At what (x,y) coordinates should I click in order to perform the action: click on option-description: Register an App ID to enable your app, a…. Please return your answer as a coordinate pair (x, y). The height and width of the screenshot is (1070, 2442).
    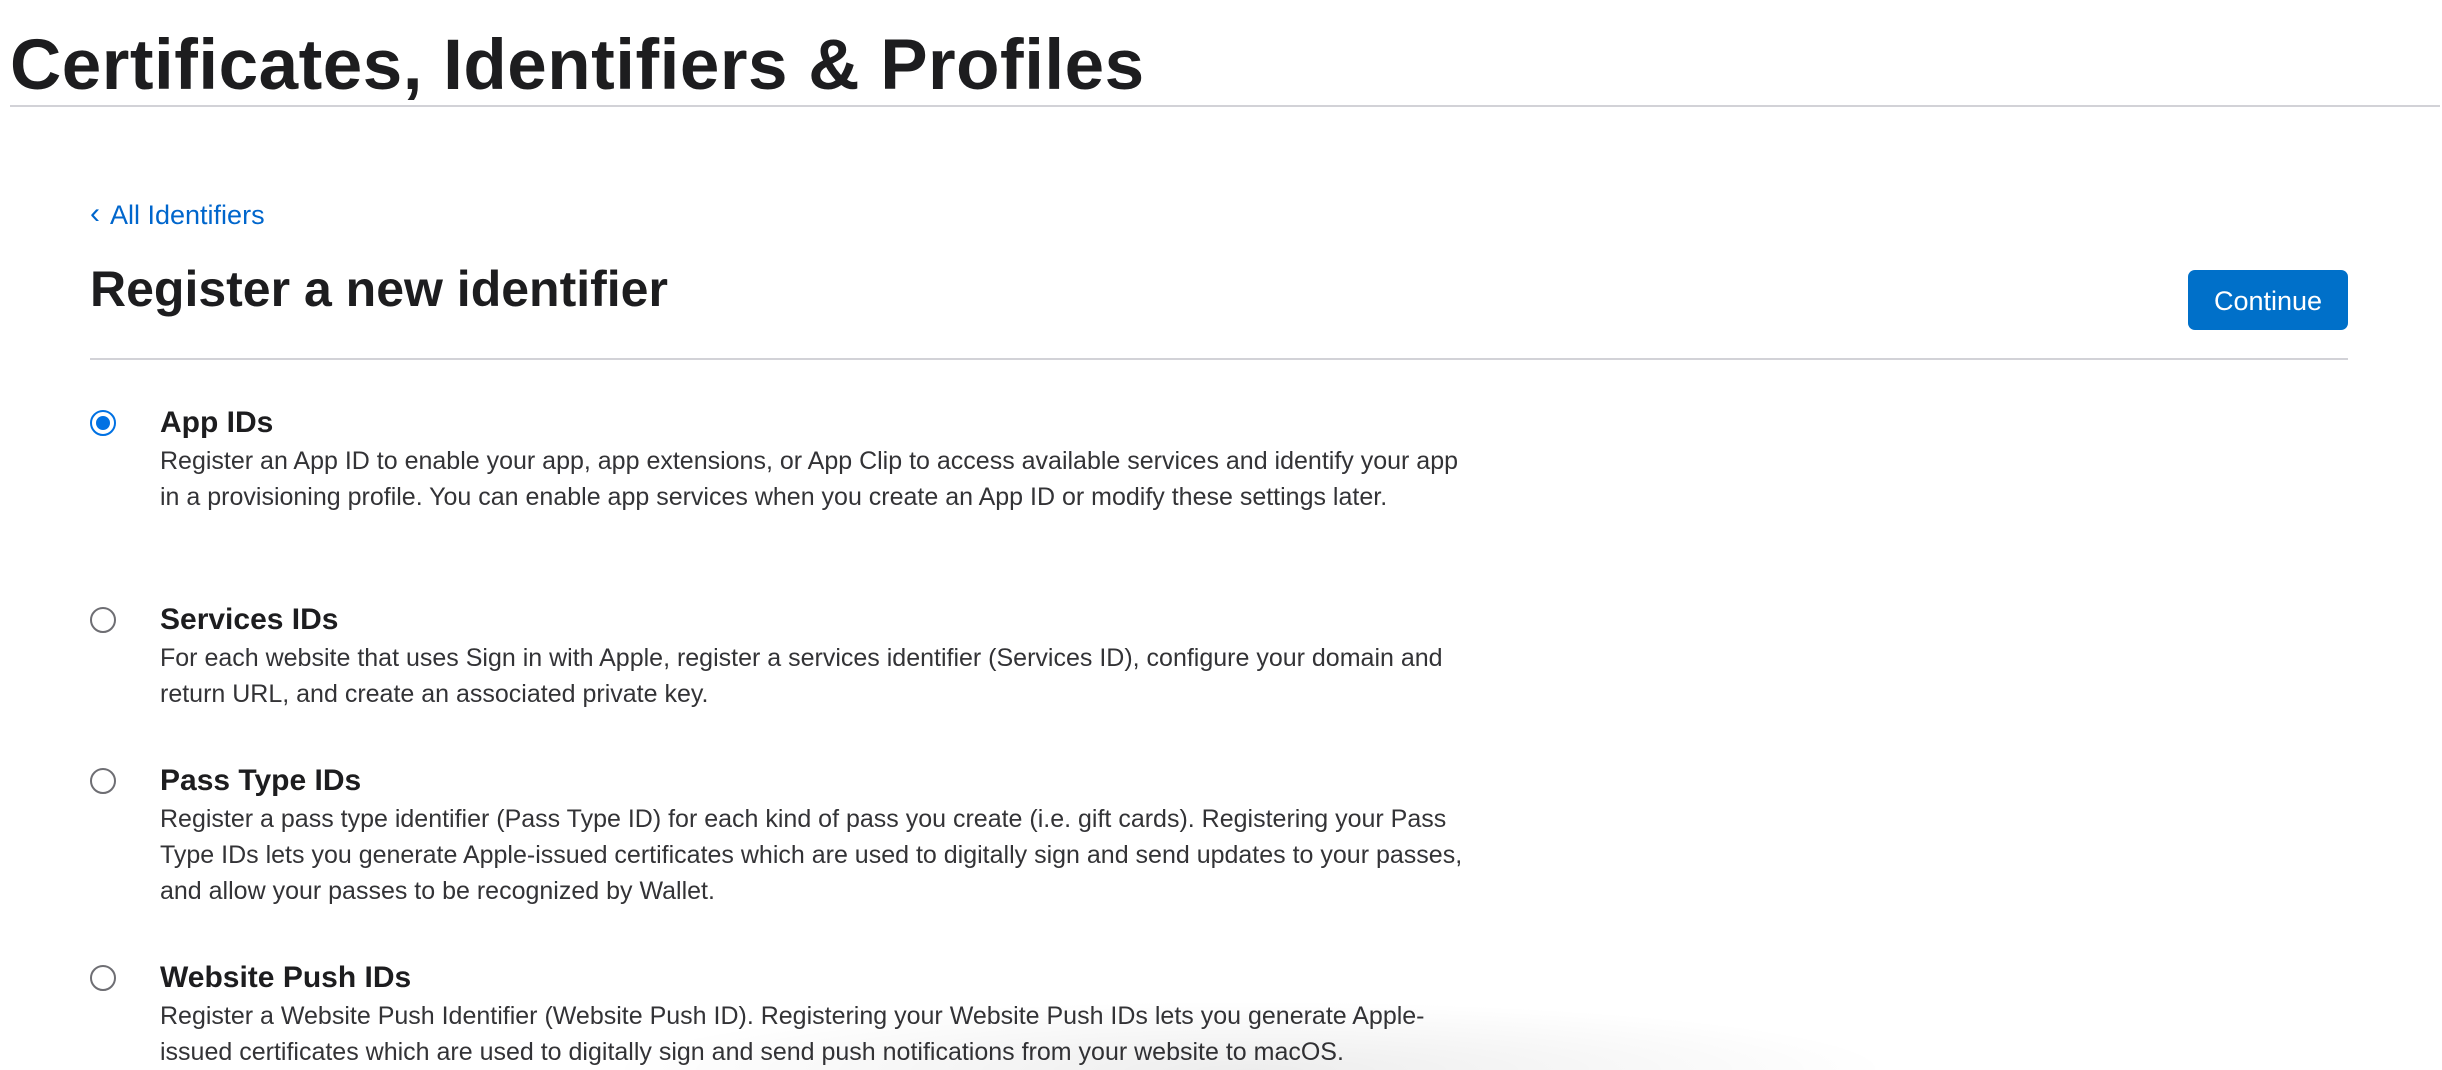
    Looking at the image, I should click on (809, 479).